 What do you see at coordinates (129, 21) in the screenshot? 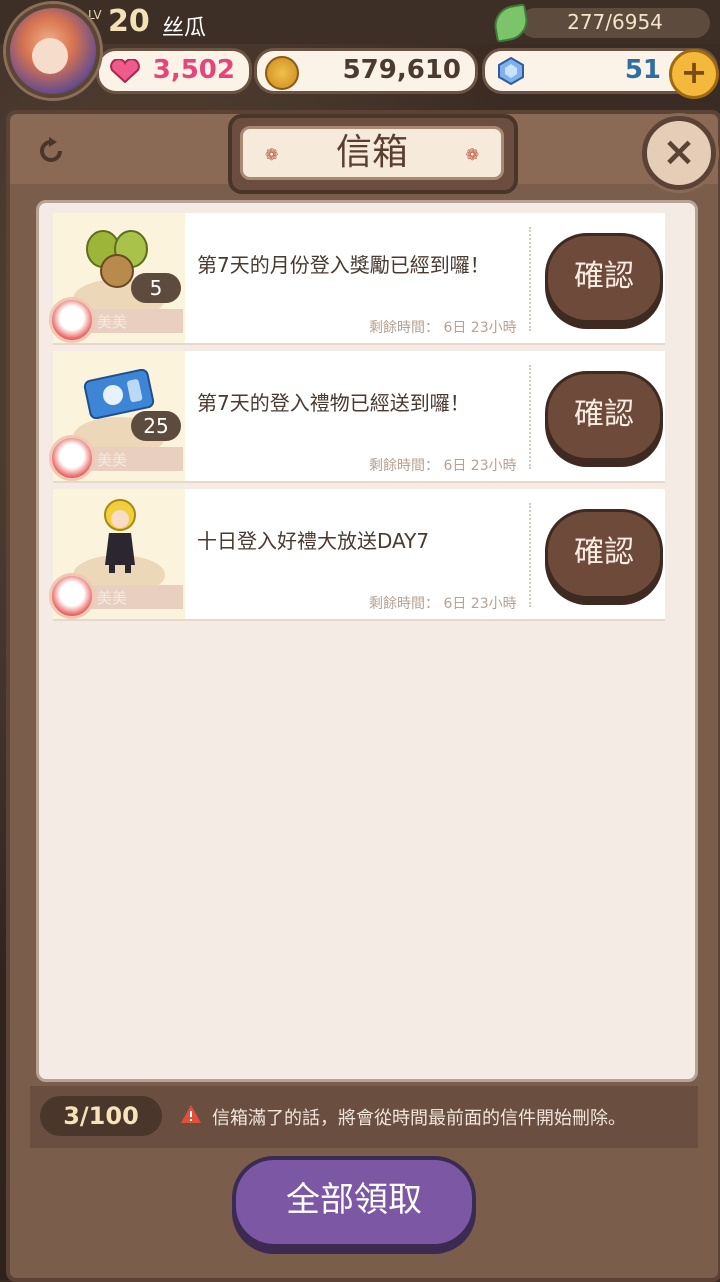
I see `player-level: 20` at bounding box center [129, 21].